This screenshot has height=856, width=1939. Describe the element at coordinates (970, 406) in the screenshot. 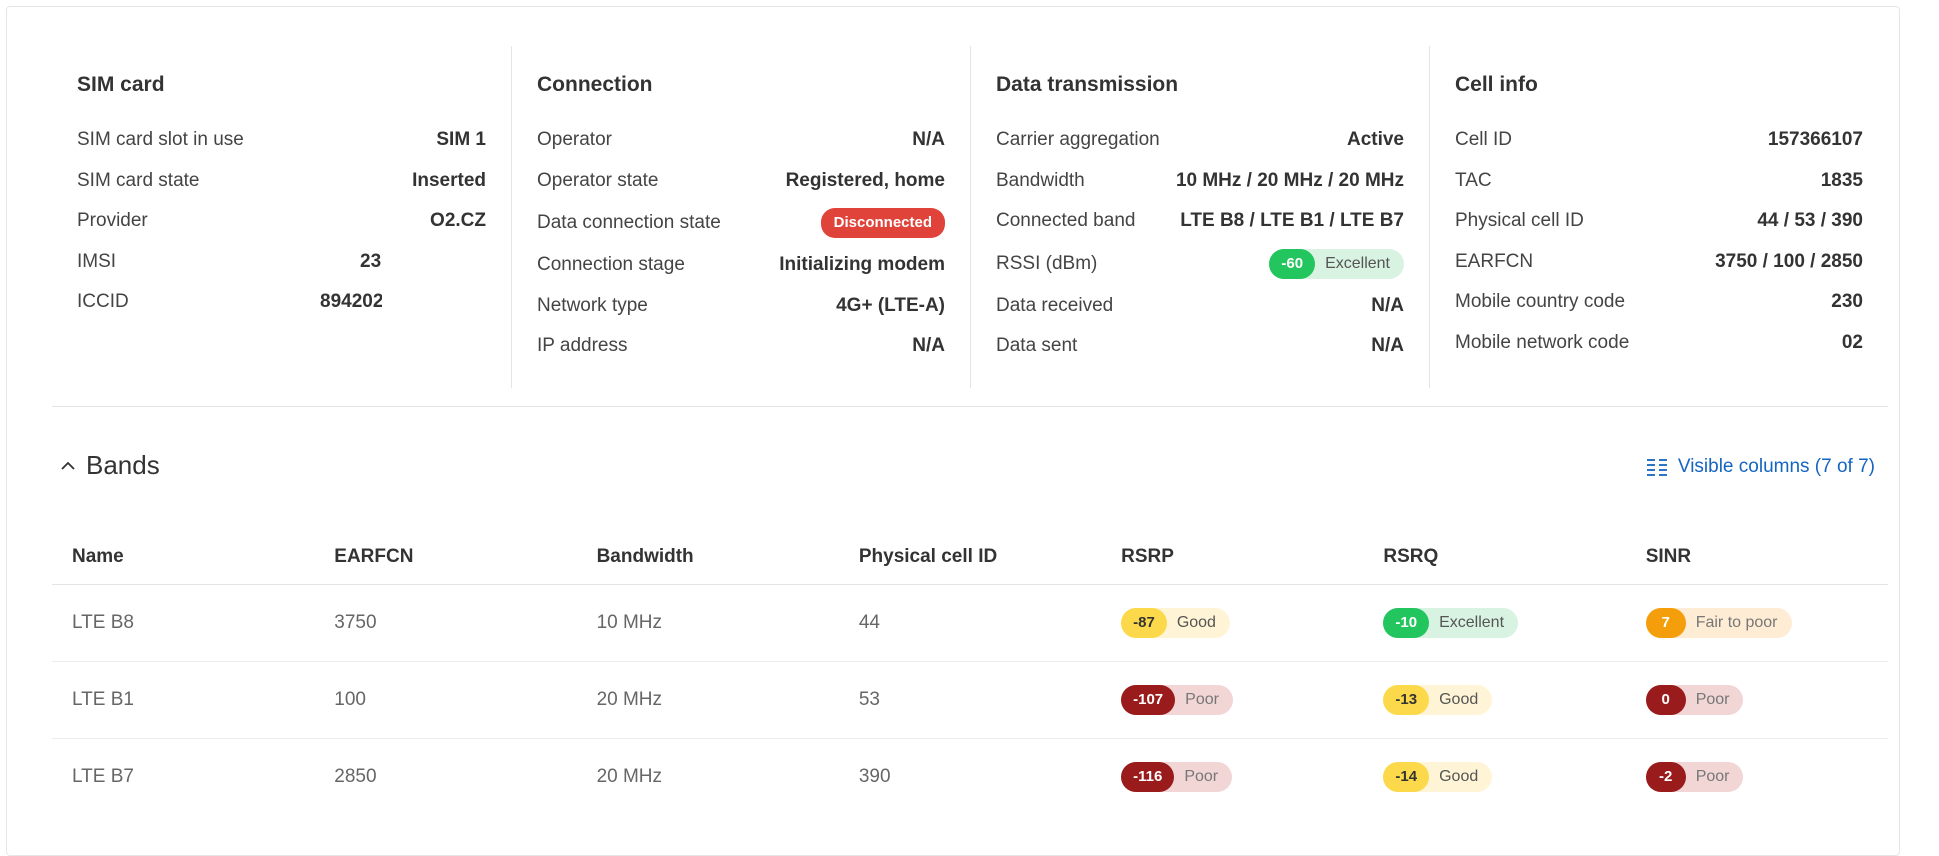

I see `section-divider` at that location.